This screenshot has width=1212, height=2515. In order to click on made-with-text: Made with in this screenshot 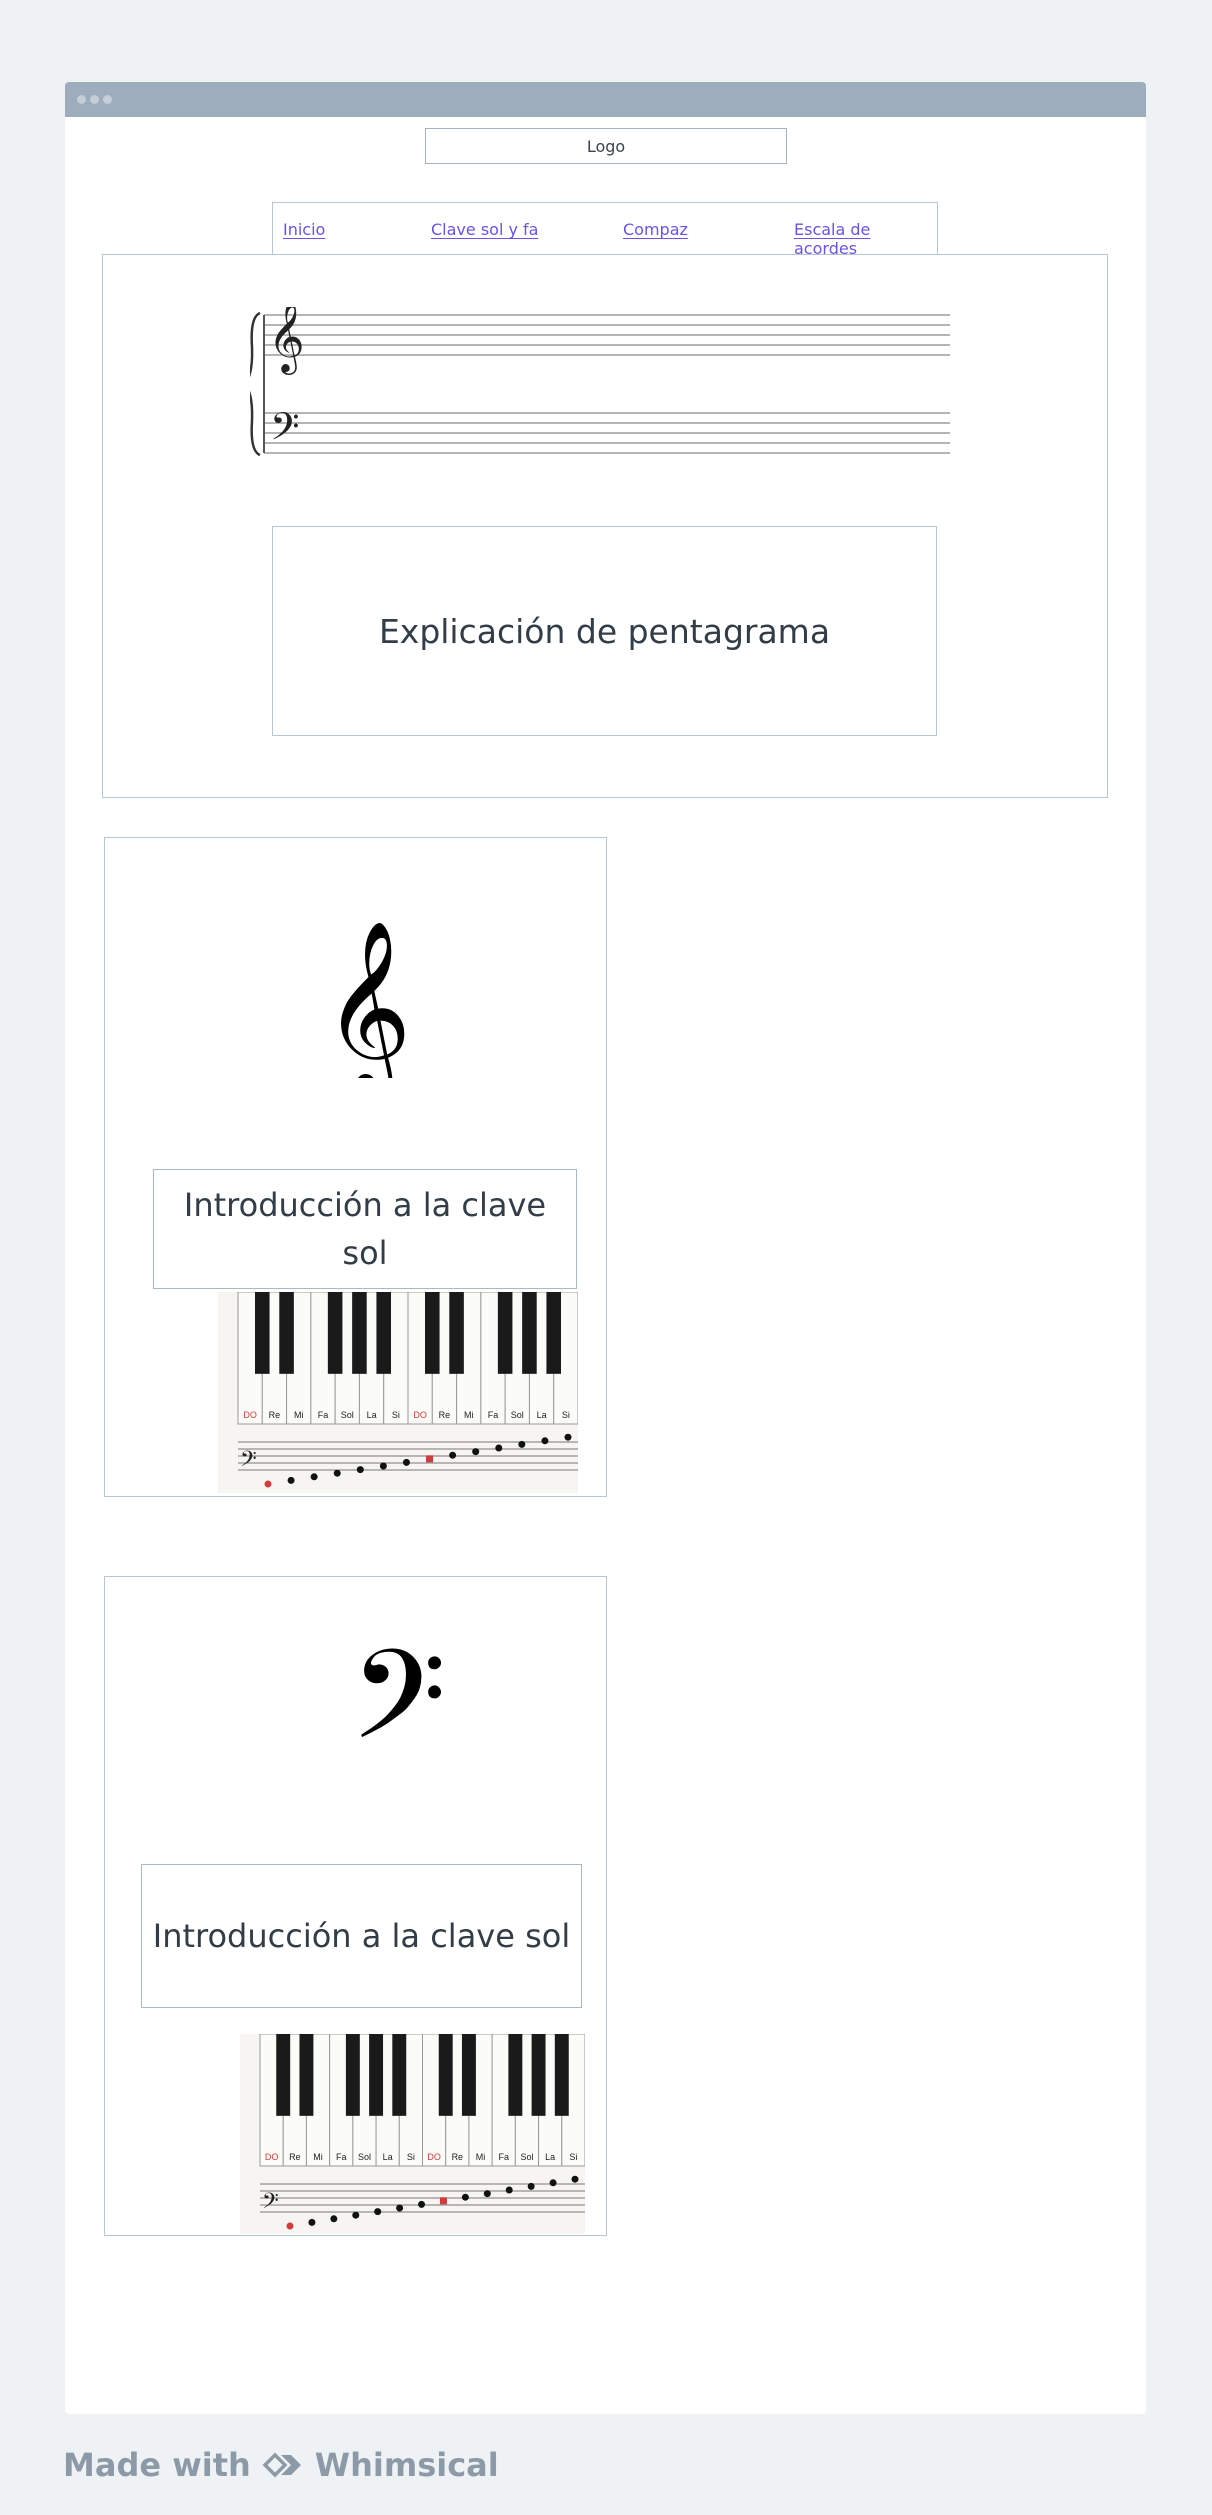, I will do `click(157, 2465)`.